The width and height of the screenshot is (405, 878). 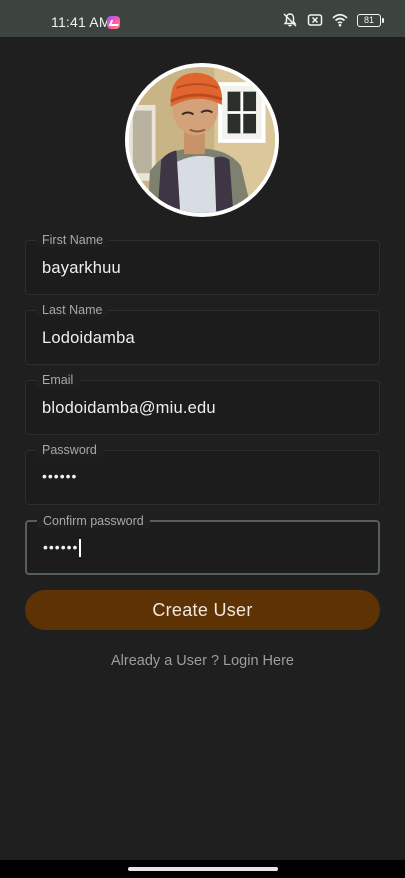 What do you see at coordinates (80, 548) in the screenshot?
I see `text-caret` at bounding box center [80, 548].